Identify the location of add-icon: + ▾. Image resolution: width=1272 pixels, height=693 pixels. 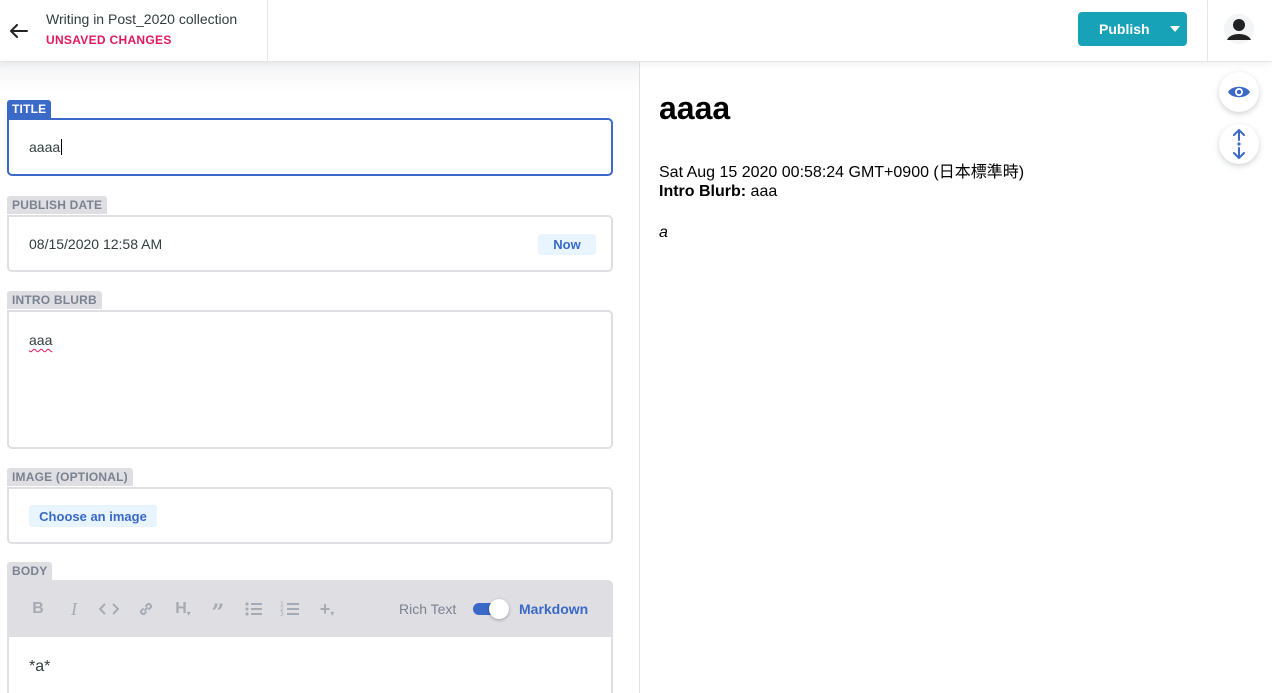
(327, 609).